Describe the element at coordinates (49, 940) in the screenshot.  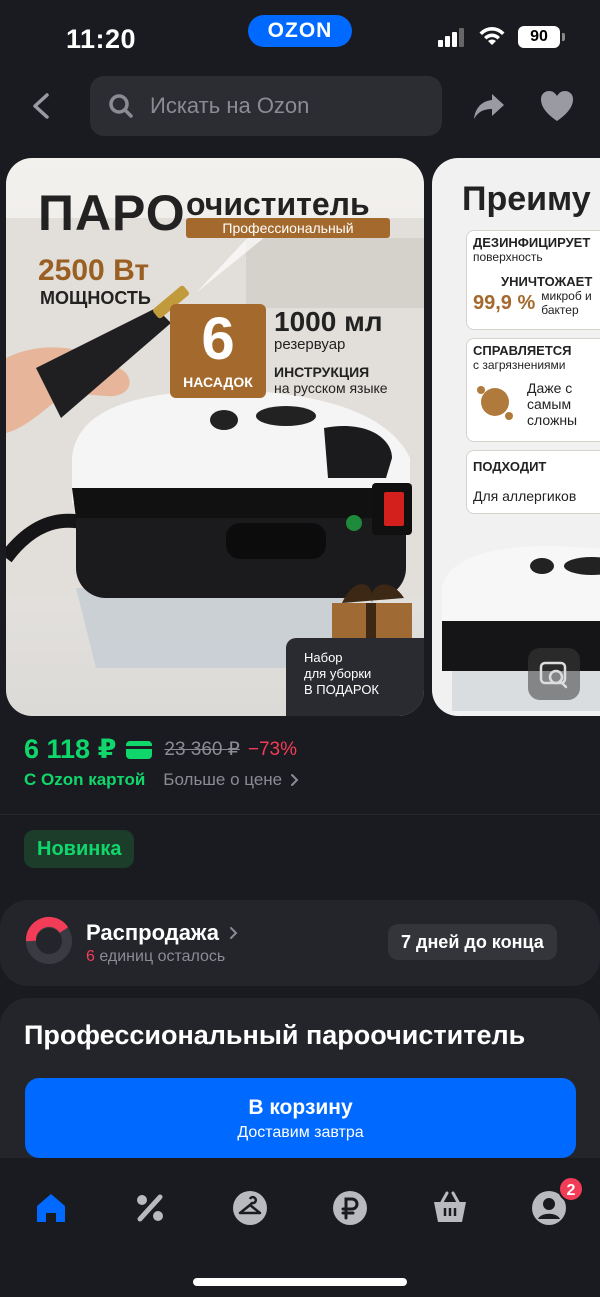
I see `sale-progress-ring-icon` at that location.